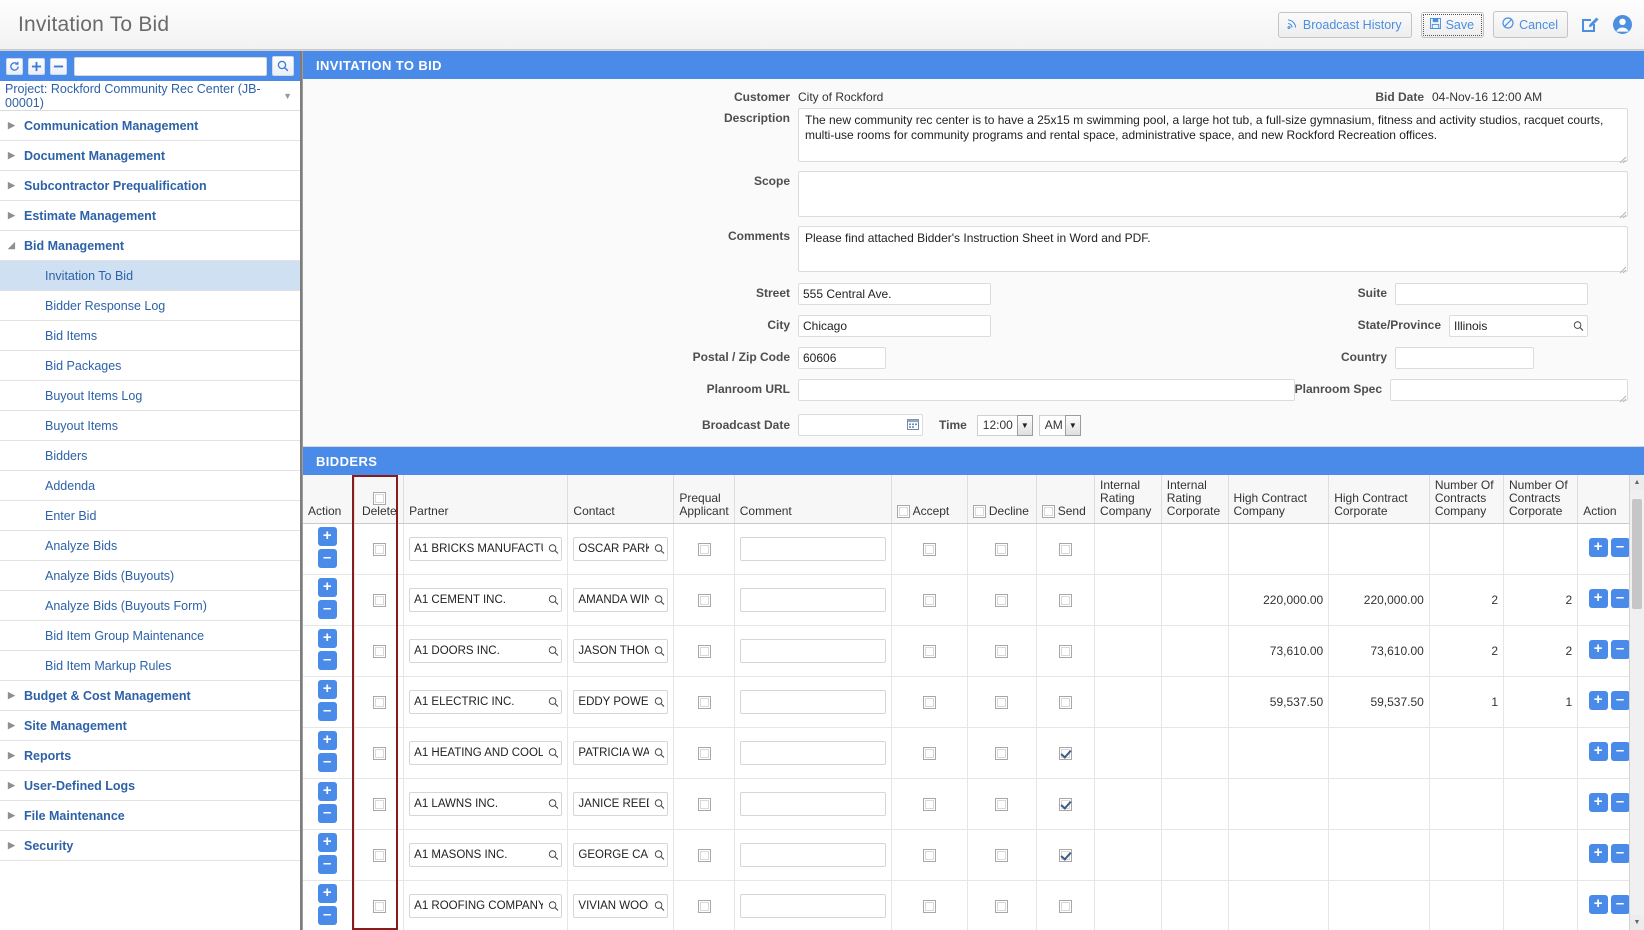 The height and width of the screenshot is (930, 1644). Describe the element at coordinates (150, 156) in the screenshot. I see `sidebar-item-document-management: ▶ Document Management` at that location.